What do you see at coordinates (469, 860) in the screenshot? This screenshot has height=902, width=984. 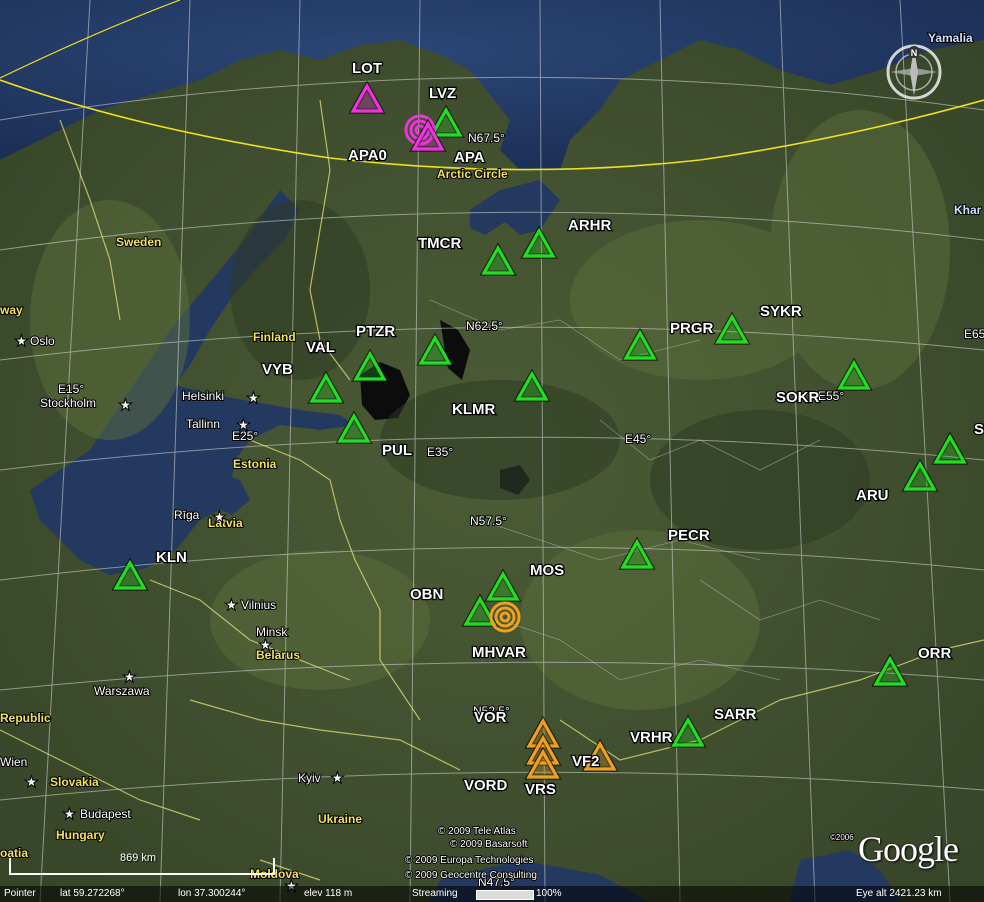 I see `credit-europa: © 2009 Europa Technologies` at bounding box center [469, 860].